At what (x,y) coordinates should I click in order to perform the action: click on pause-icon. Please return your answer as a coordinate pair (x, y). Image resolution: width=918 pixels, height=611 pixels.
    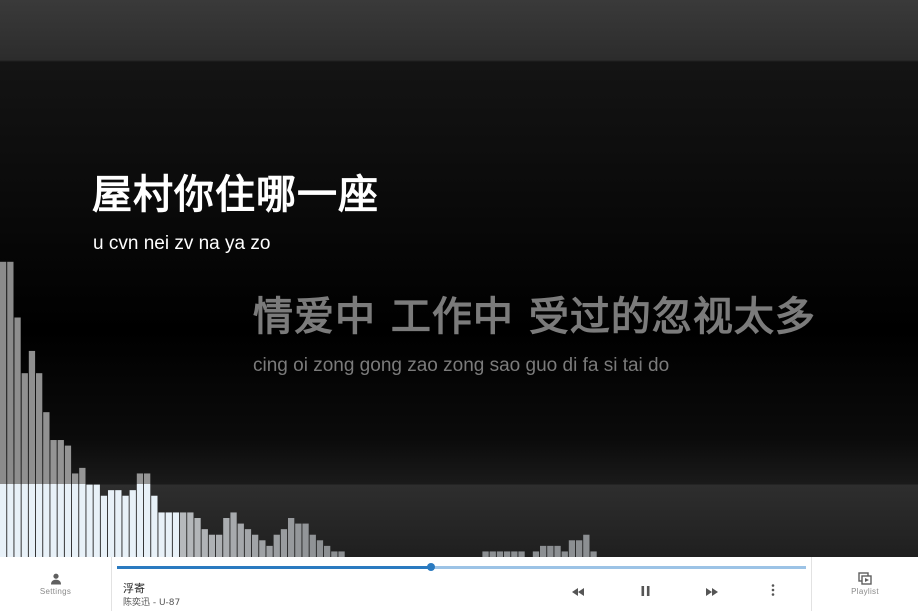
    Looking at the image, I should click on (645, 592).